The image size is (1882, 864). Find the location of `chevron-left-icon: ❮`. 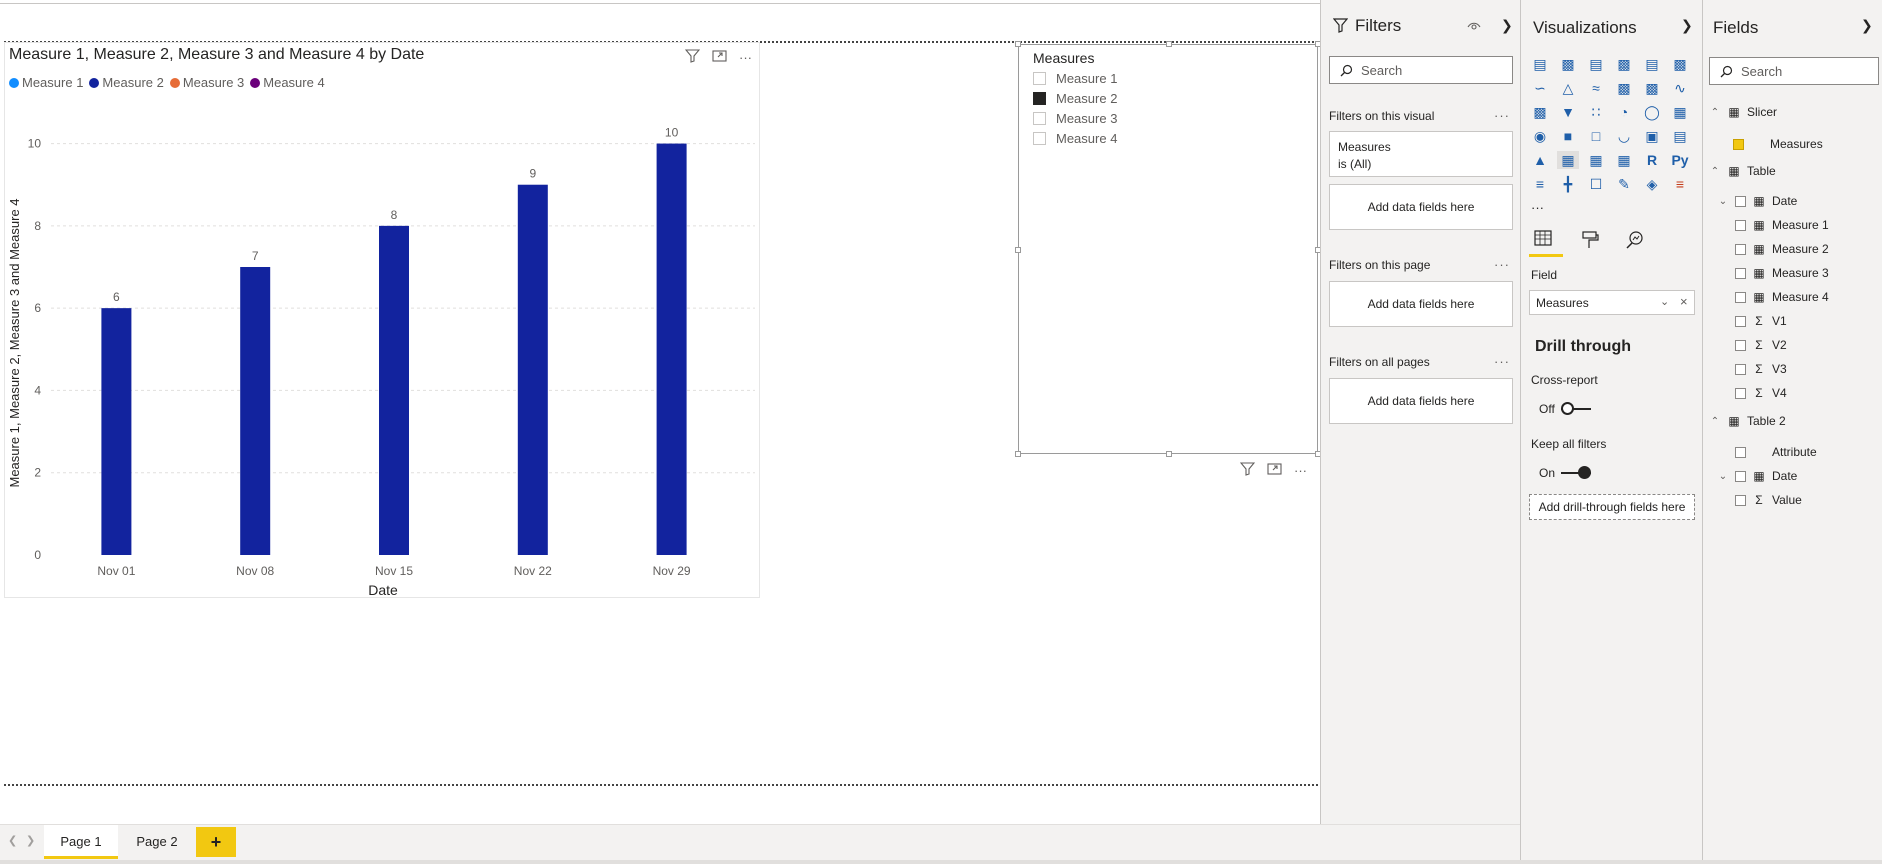

chevron-left-icon: ❮ is located at coordinates (12, 840).